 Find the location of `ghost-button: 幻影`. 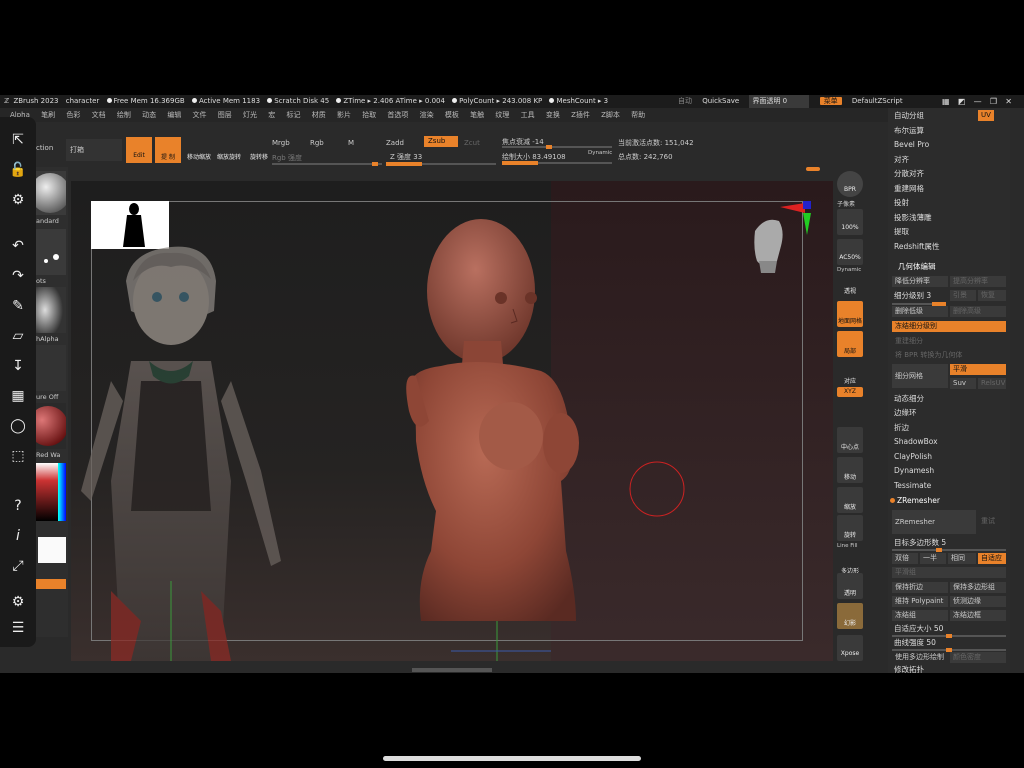

ghost-button: 幻影 is located at coordinates (850, 616).